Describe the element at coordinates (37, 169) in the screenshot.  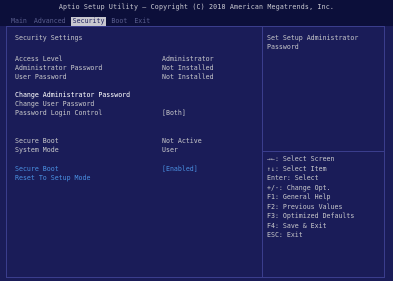
I see `secure-boot-option-label: Secure Boot` at that location.